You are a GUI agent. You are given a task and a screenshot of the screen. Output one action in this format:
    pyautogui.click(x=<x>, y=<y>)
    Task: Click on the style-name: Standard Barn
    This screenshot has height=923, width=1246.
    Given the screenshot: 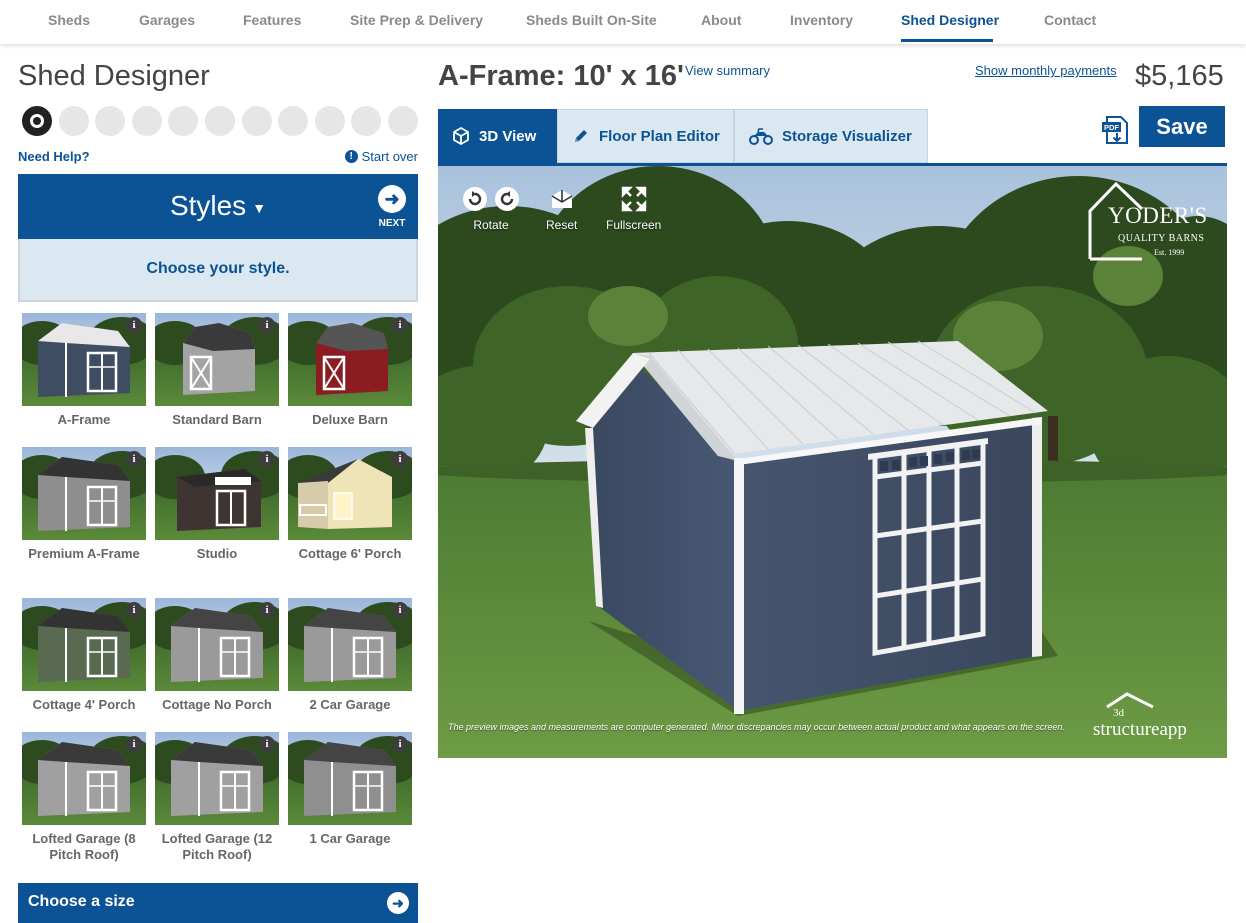 What is the action you would take?
    pyautogui.click(x=217, y=419)
    